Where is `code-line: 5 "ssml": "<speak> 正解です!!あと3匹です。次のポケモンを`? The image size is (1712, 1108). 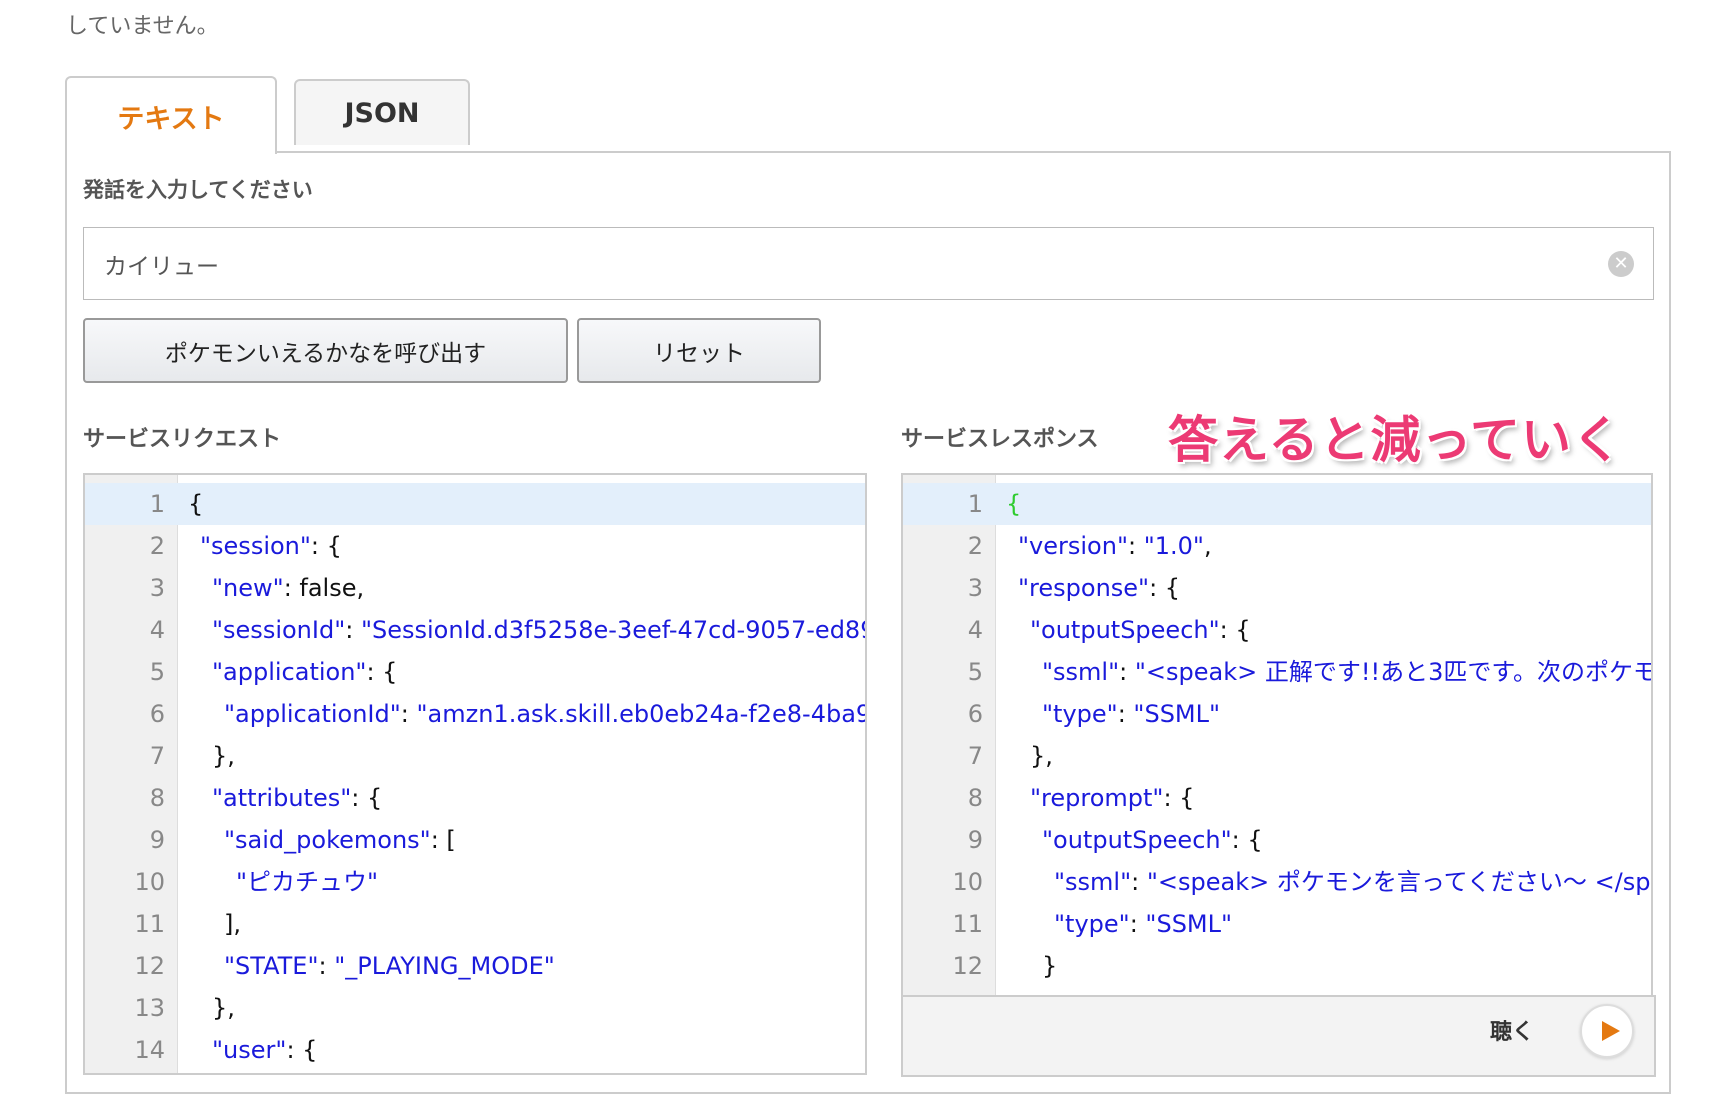 code-line: 5 "ssml": "<speak> 正解です!!あと3匹です。次のポケモンを is located at coordinates (1277, 672).